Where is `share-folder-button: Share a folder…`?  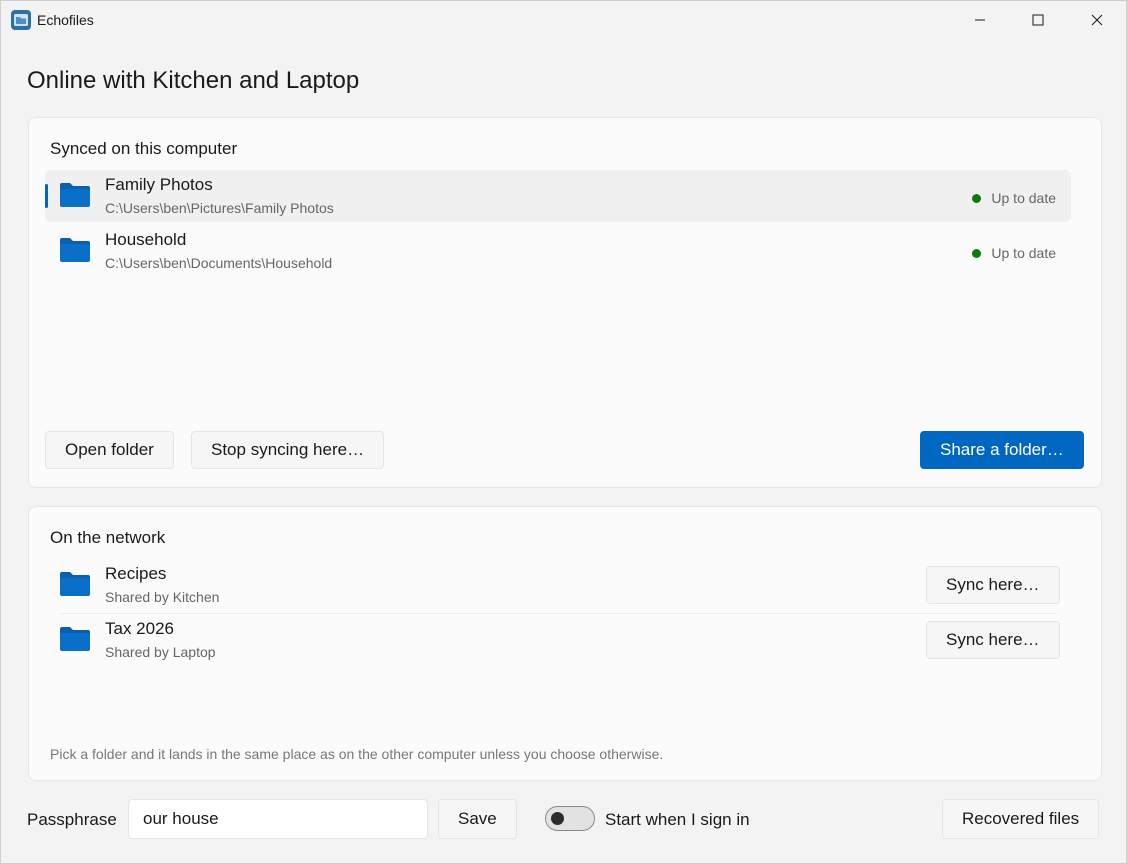
share-folder-button: Share a folder… is located at coordinates (1002, 450).